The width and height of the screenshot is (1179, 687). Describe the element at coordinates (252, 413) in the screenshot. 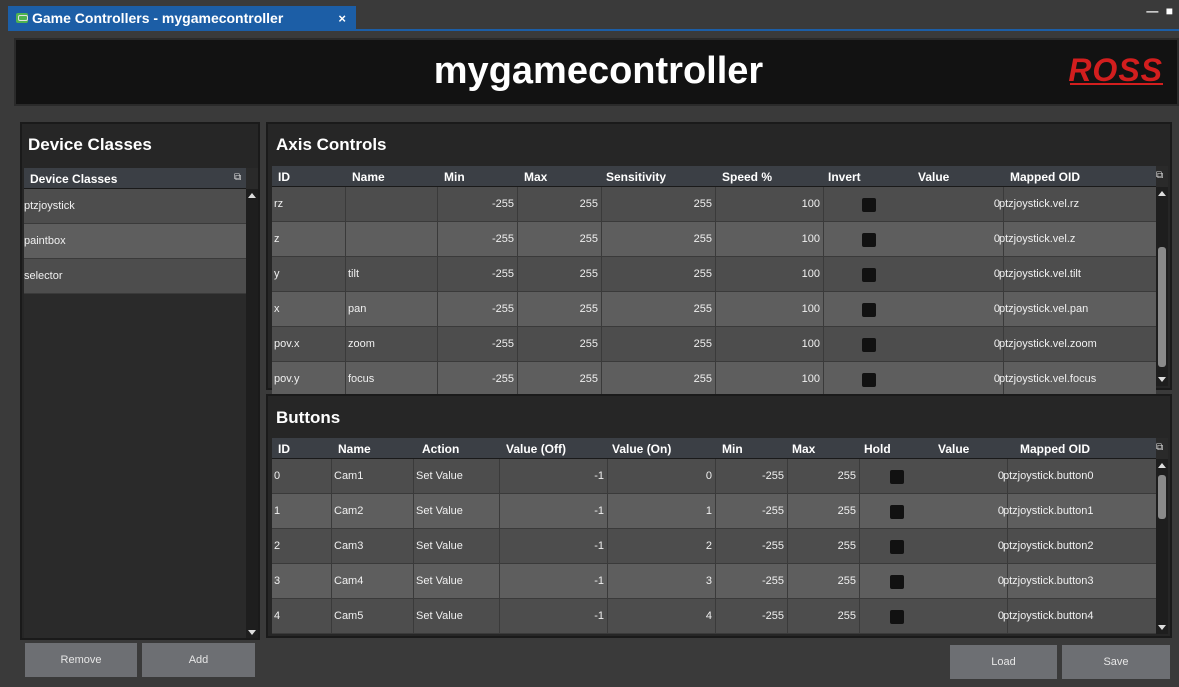

I see `device-classes-scrollbar` at that location.